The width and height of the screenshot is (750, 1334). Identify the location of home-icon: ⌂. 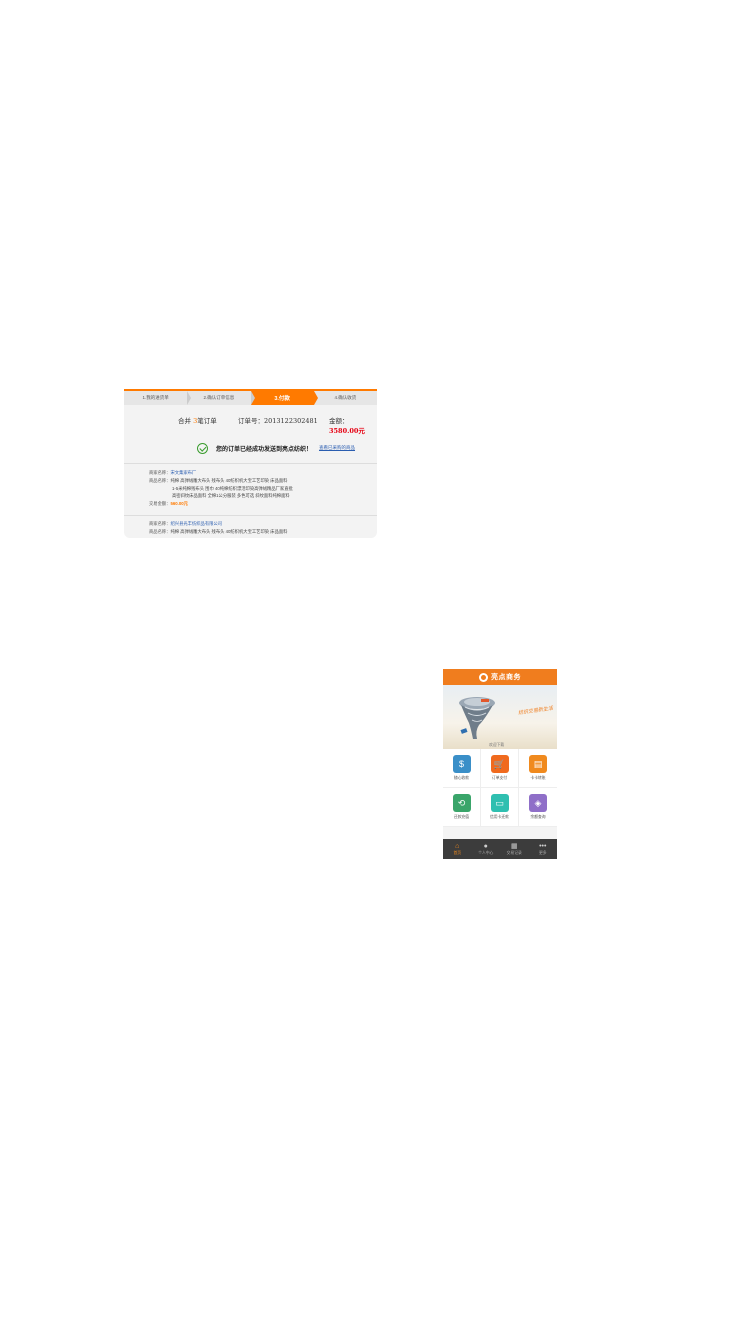
(457, 846).